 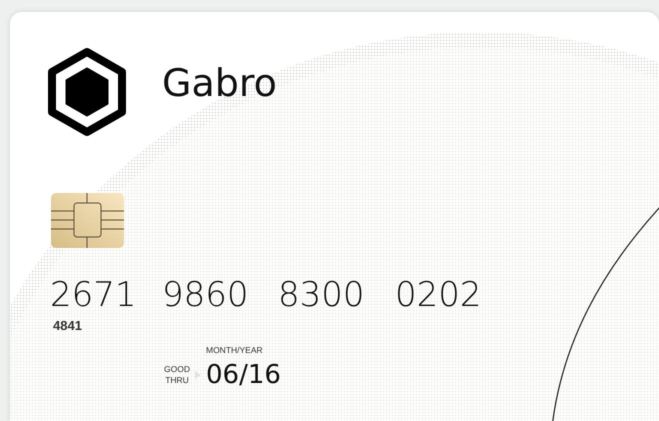 I want to click on brand-name: Gabro, so click(x=219, y=83).